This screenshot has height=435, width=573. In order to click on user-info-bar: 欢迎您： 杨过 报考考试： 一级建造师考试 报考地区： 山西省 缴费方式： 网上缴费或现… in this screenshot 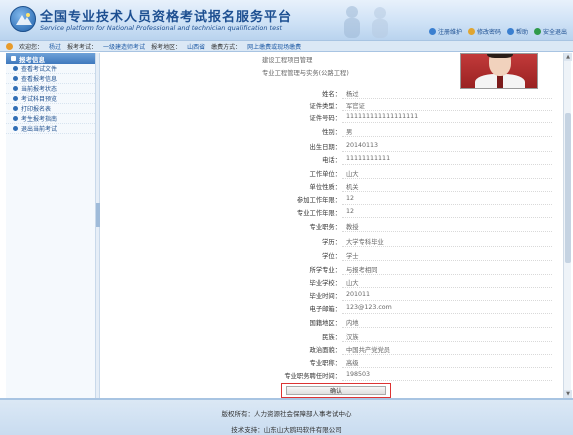, I will do `click(286, 46)`.